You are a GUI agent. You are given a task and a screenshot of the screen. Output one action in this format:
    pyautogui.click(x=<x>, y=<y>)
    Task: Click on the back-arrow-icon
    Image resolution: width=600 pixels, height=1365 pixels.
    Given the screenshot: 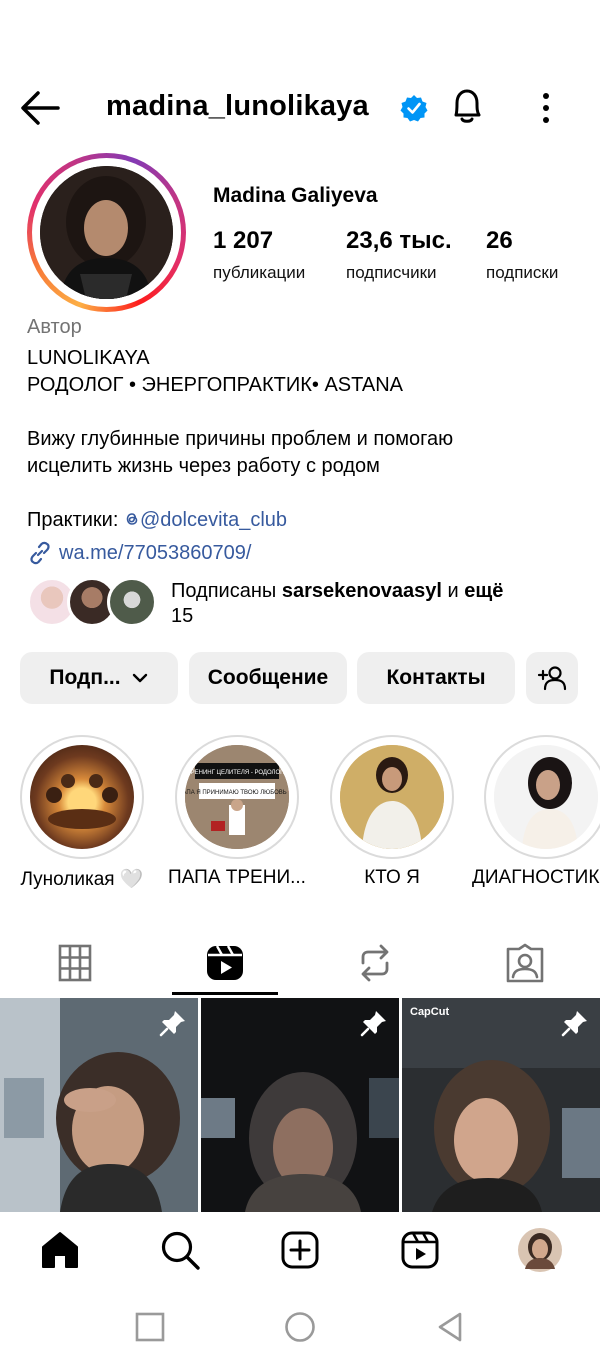 What is the action you would take?
    pyautogui.click(x=40, y=108)
    